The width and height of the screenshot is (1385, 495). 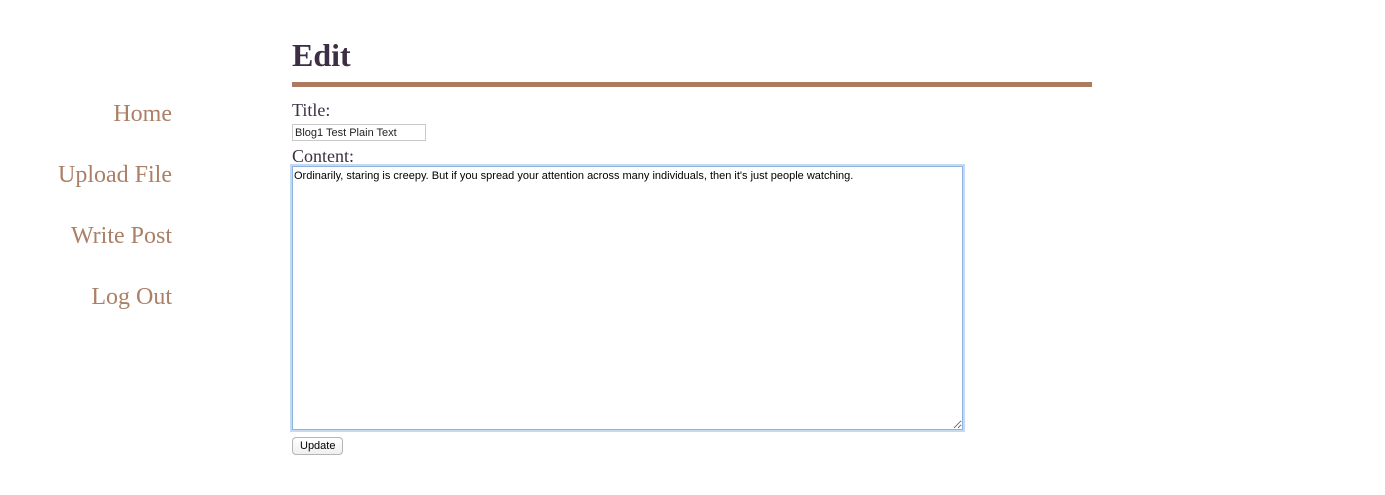 I want to click on content-label: Content:, so click(x=323, y=156).